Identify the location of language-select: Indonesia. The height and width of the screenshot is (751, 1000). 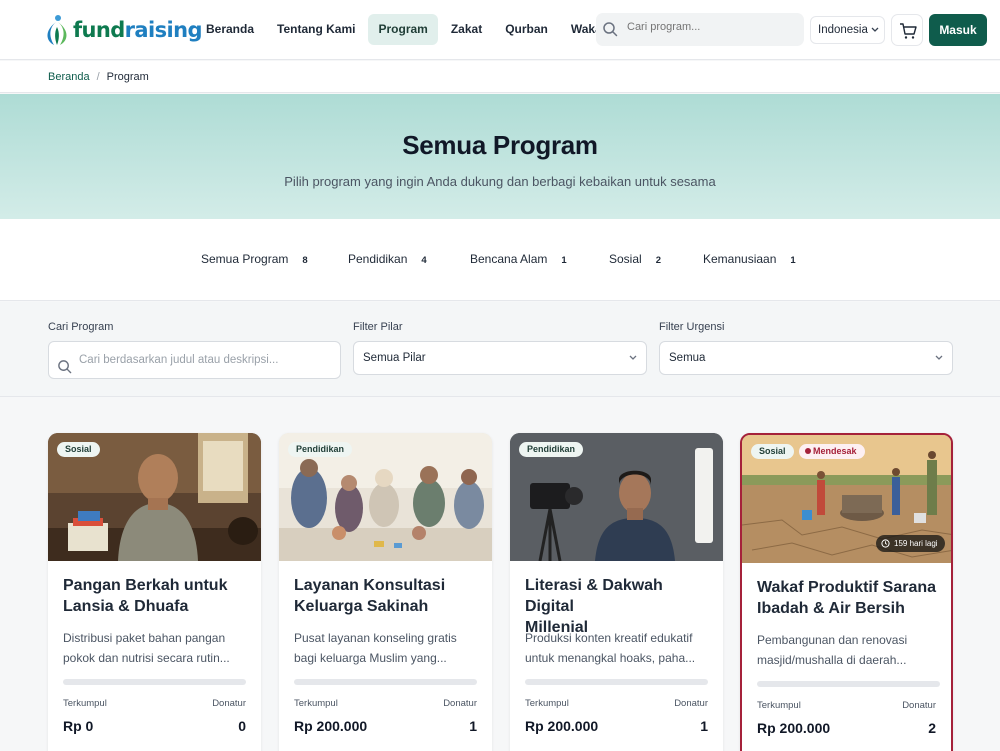
(847, 30).